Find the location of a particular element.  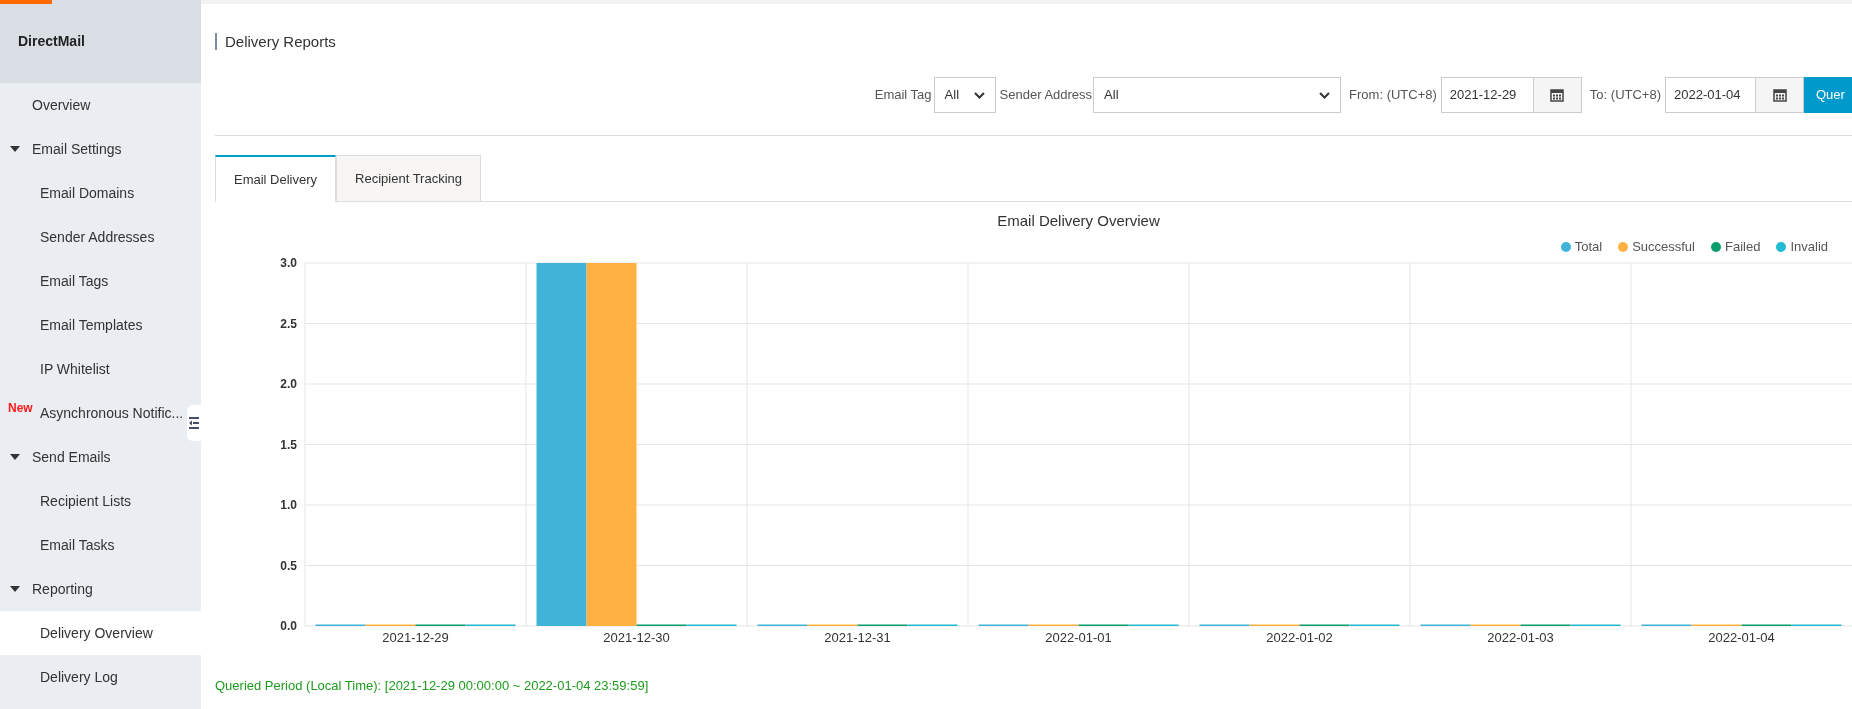

legend-label: Total is located at coordinates (1588, 246).